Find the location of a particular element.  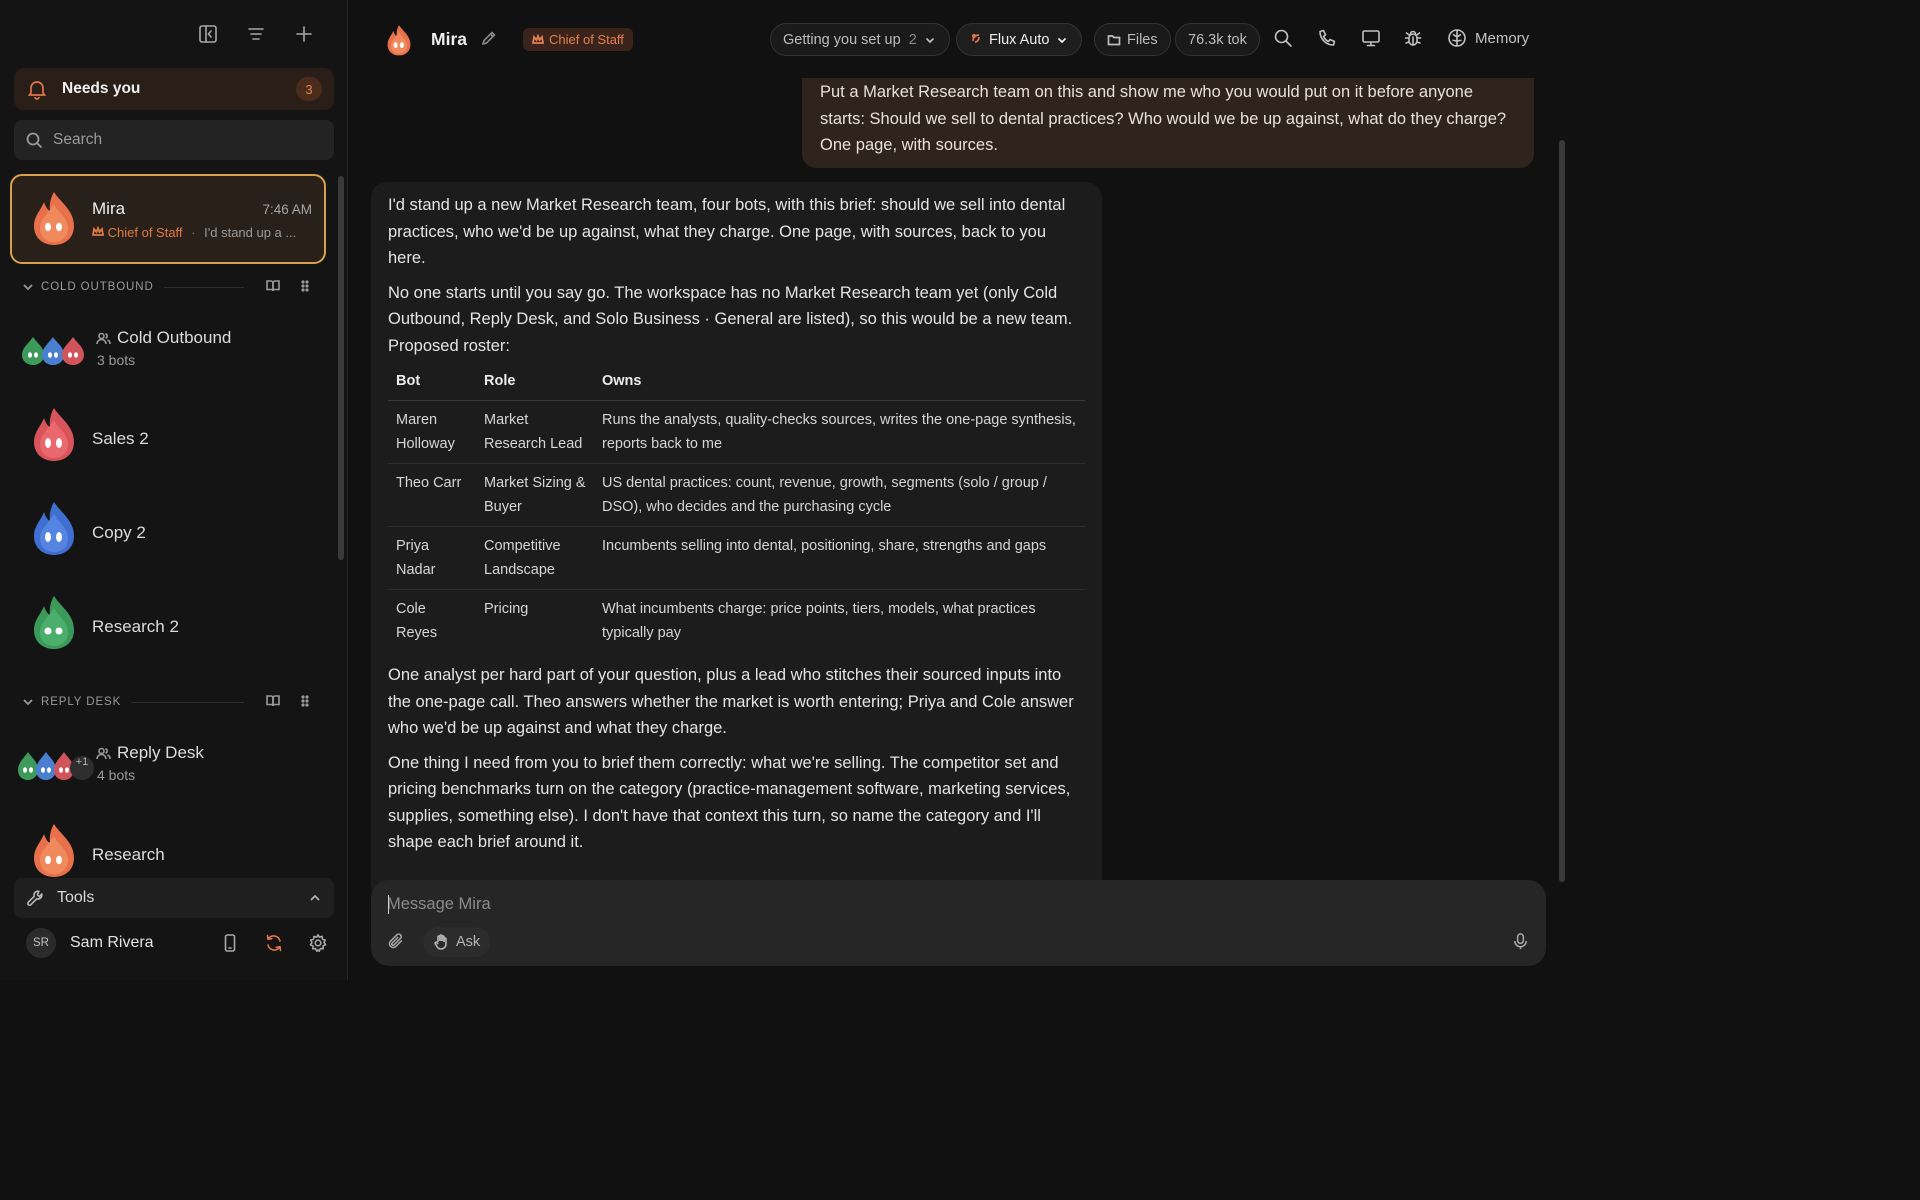

new-chat-plus-icon is located at coordinates (304, 34).